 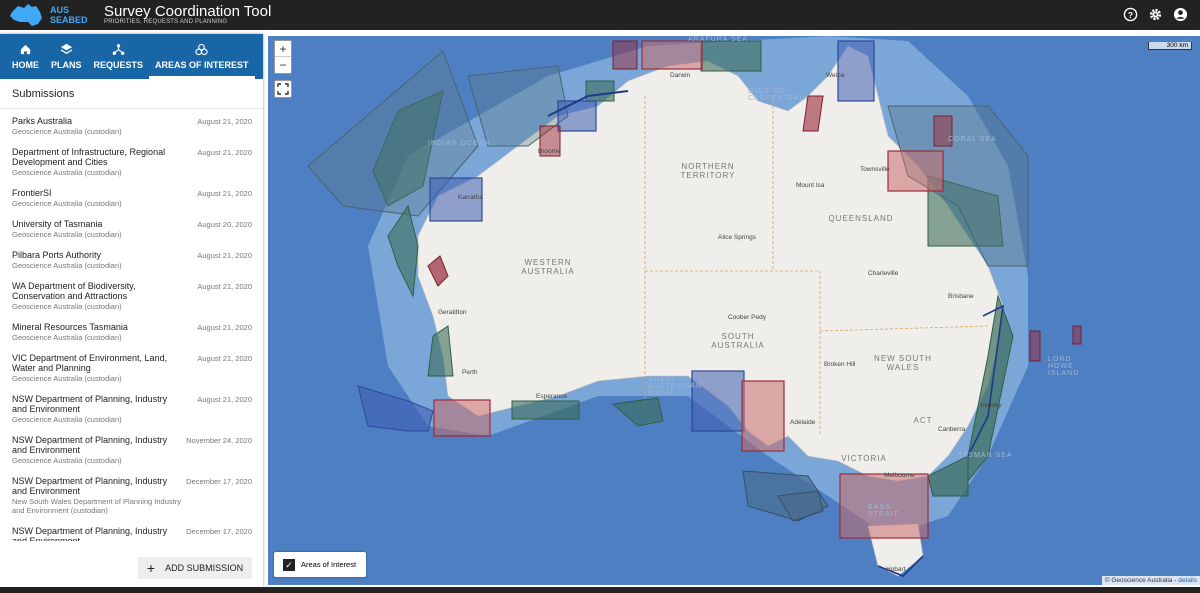 I want to click on main-nav: HOME PLANS REQUESTS AREAS OF INTEREST, so click(x=131, y=56).